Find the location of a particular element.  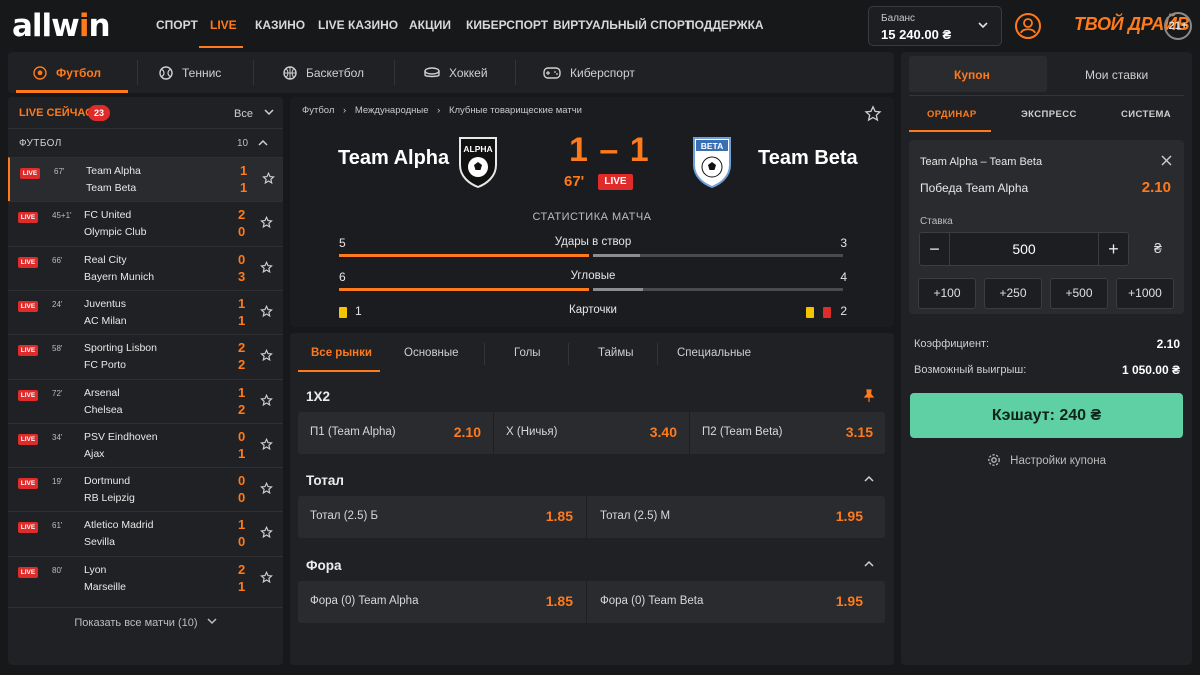

close-icon is located at coordinates (1166, 160).